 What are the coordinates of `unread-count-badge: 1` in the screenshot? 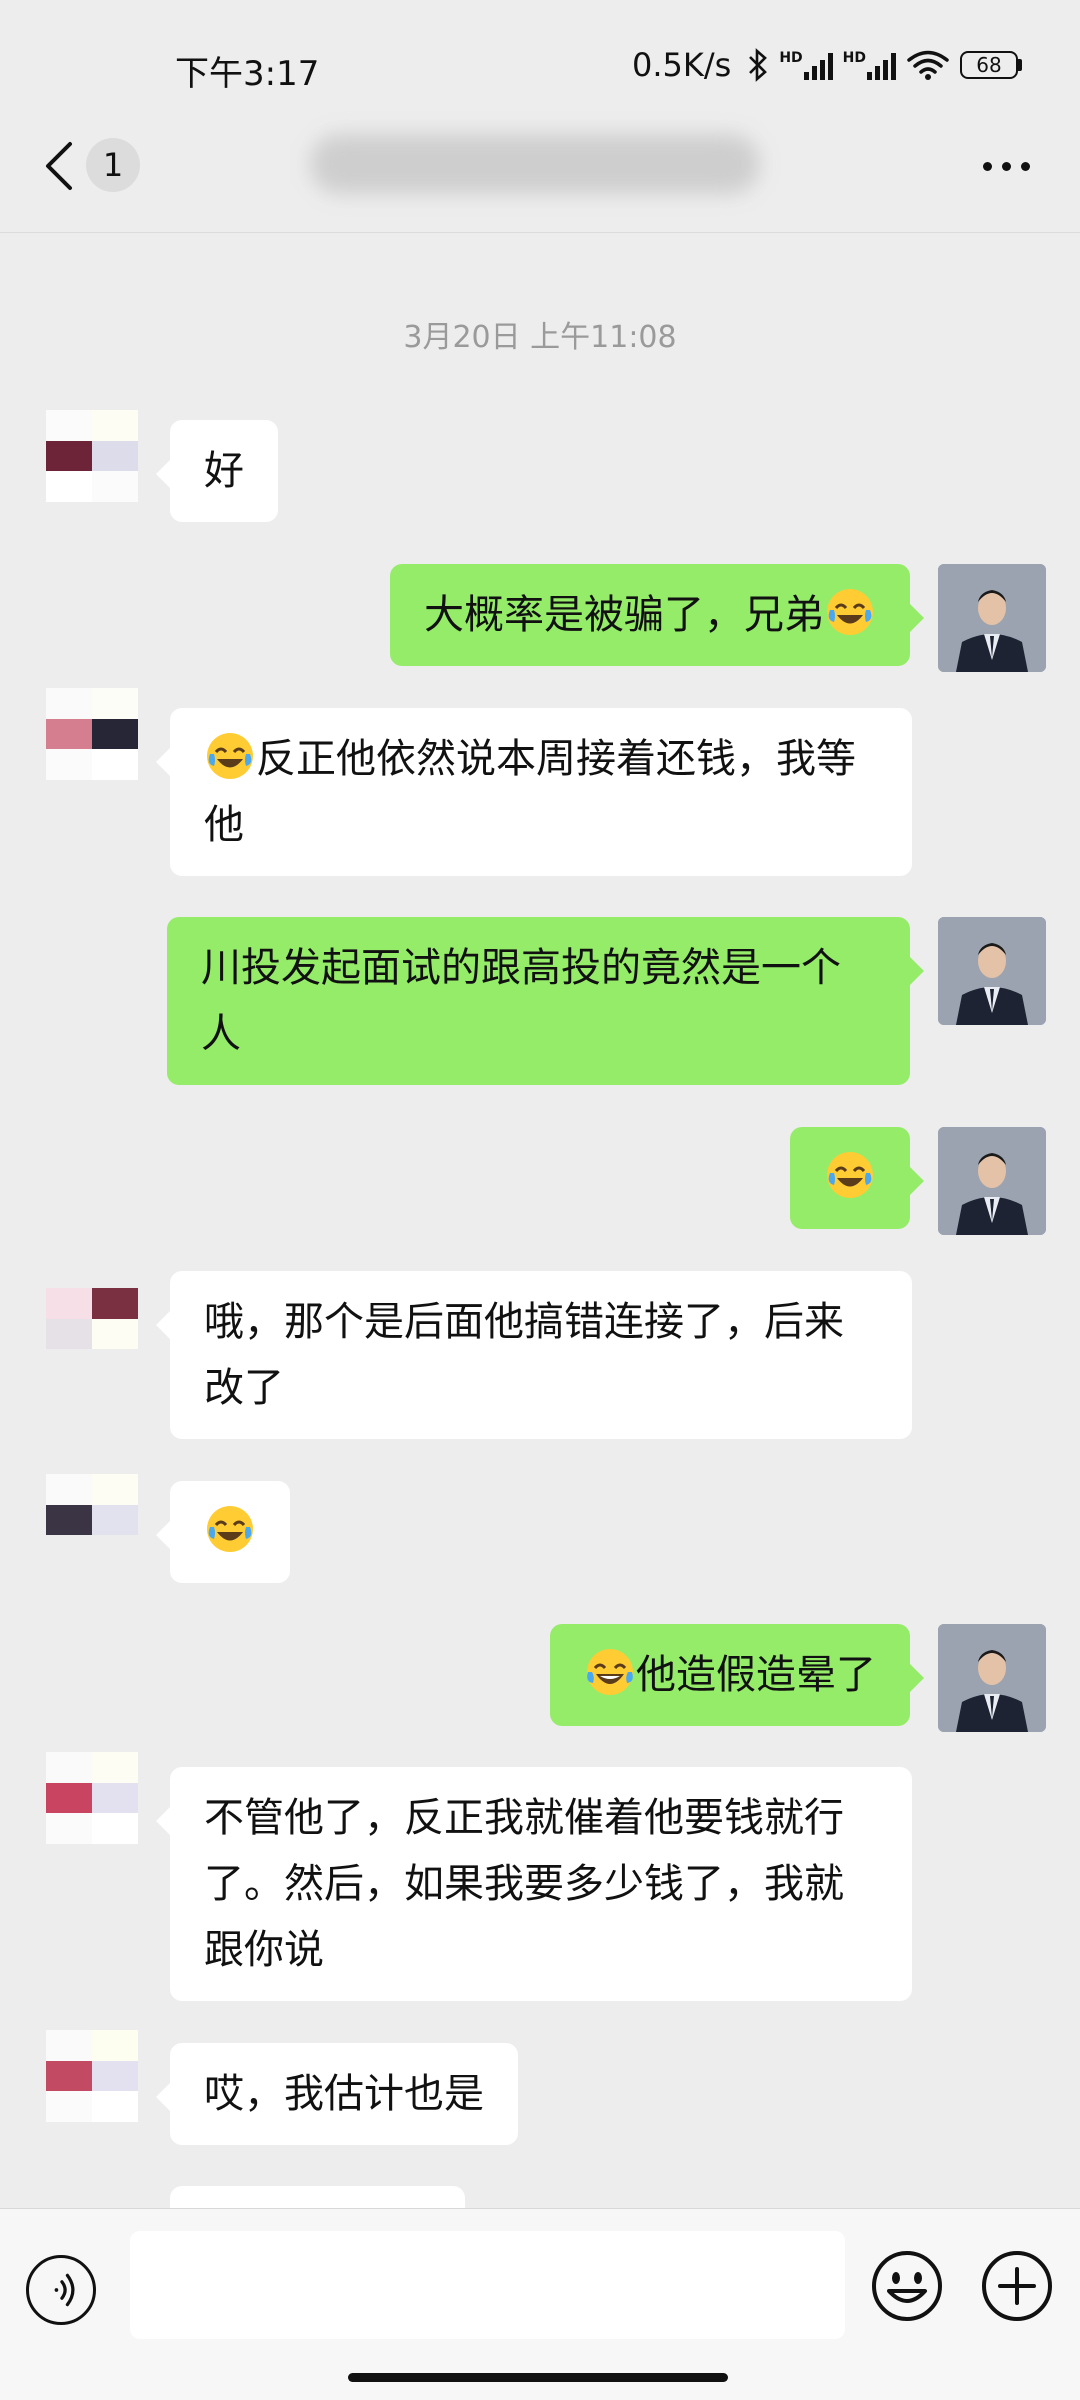 It's located at (113, 165).